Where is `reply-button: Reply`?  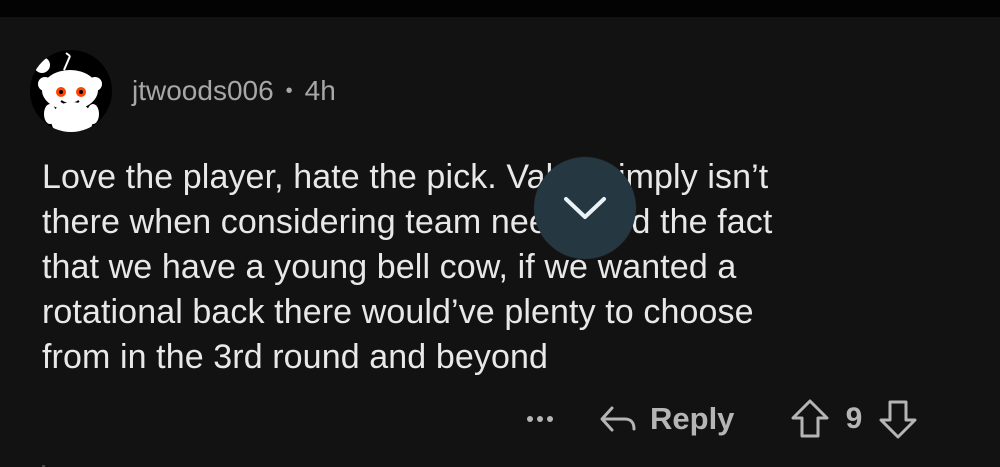
reply-button: Reply is located at coordinates (666, 419).